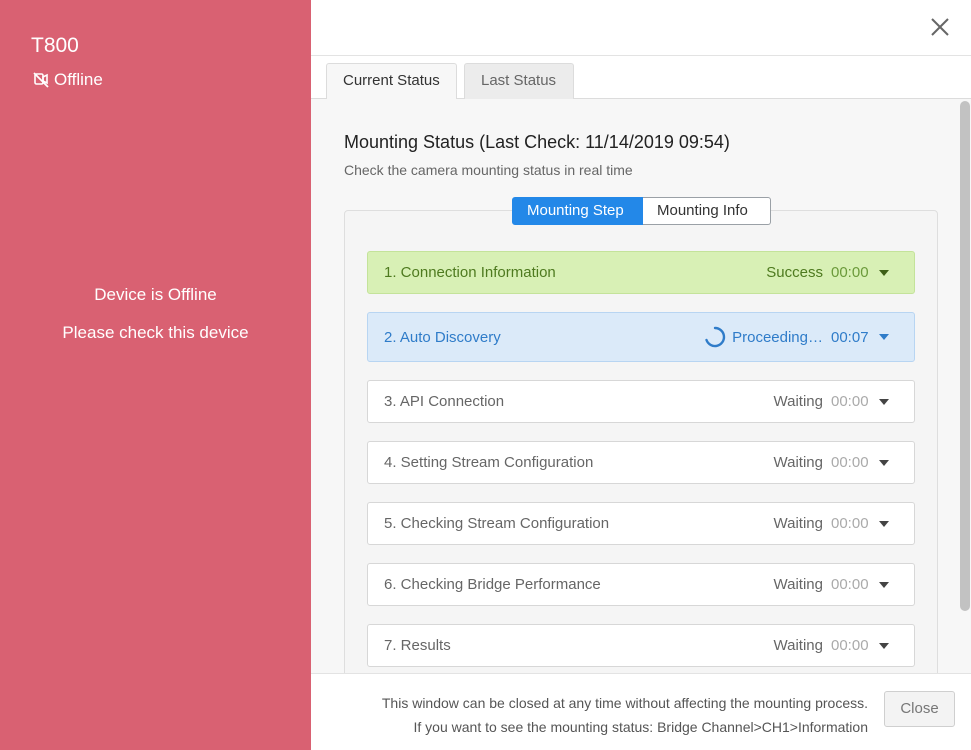  I want to click on device-name: T800, so click(55, 45).